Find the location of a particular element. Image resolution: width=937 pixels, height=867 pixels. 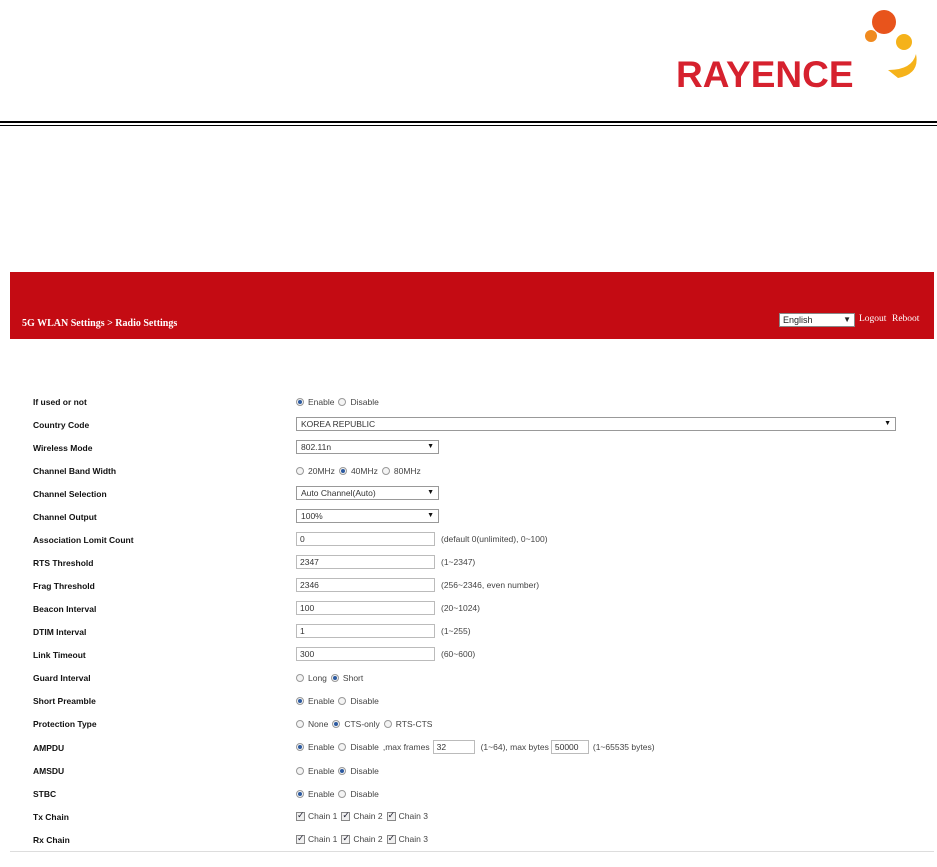

bw-40mhz: 40MHz is located at coordinates (358, 471).